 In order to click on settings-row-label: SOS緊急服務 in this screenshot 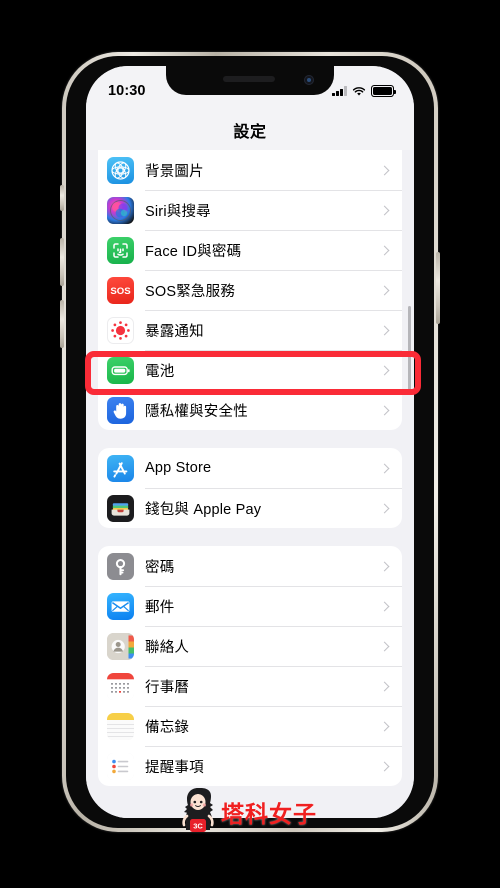, I will do `click(190, 291)`.